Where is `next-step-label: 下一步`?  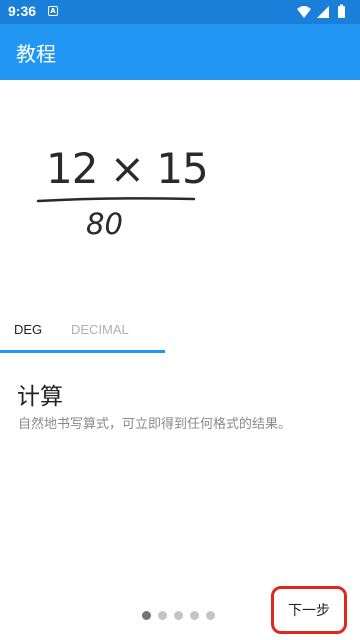
next-step-label: 下一步 is located at coordinates (309, 611).